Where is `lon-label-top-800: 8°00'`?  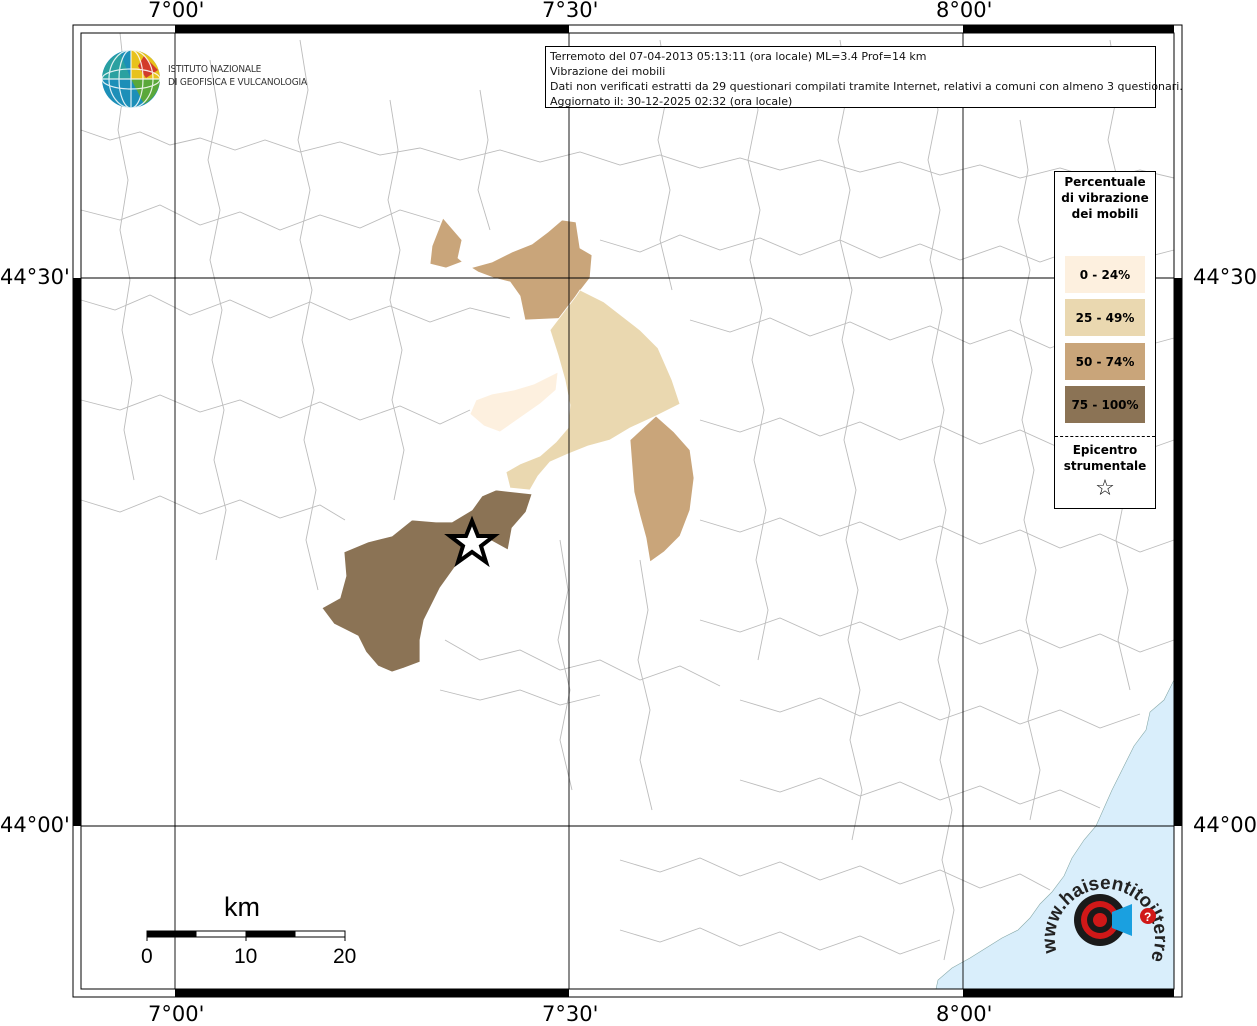
lon-label-top-800: 8°00' is located at coordinates (964, 11).